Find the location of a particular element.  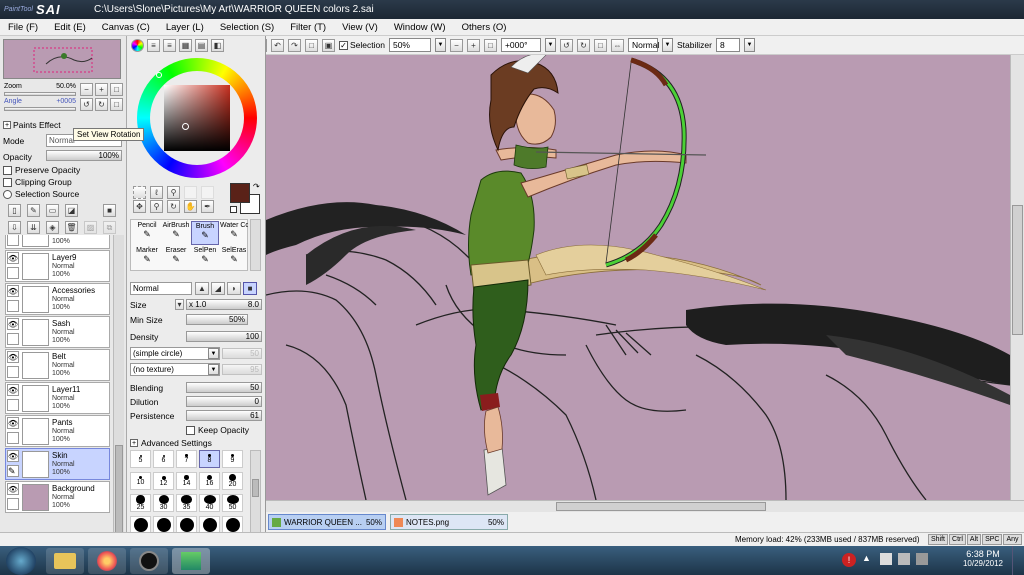

transfer-down-icon: ⇩ is located at coordinates (14, 227).